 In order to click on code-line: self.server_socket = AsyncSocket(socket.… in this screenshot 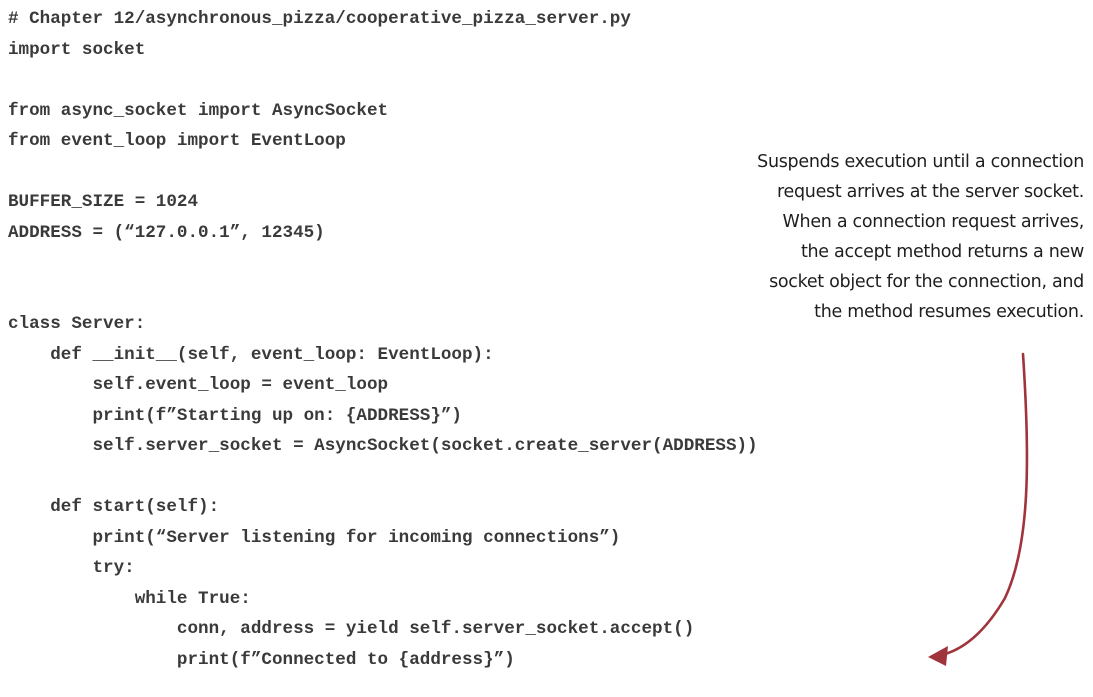, I will do `click(383, 446)`.